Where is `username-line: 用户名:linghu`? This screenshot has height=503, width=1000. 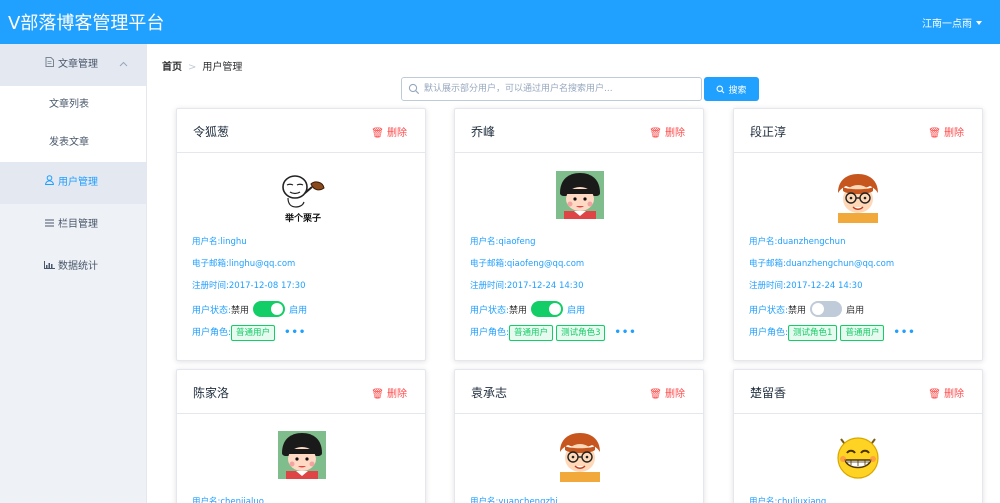 username-line: 用户名:linghu is located at coordinates (219, 241).